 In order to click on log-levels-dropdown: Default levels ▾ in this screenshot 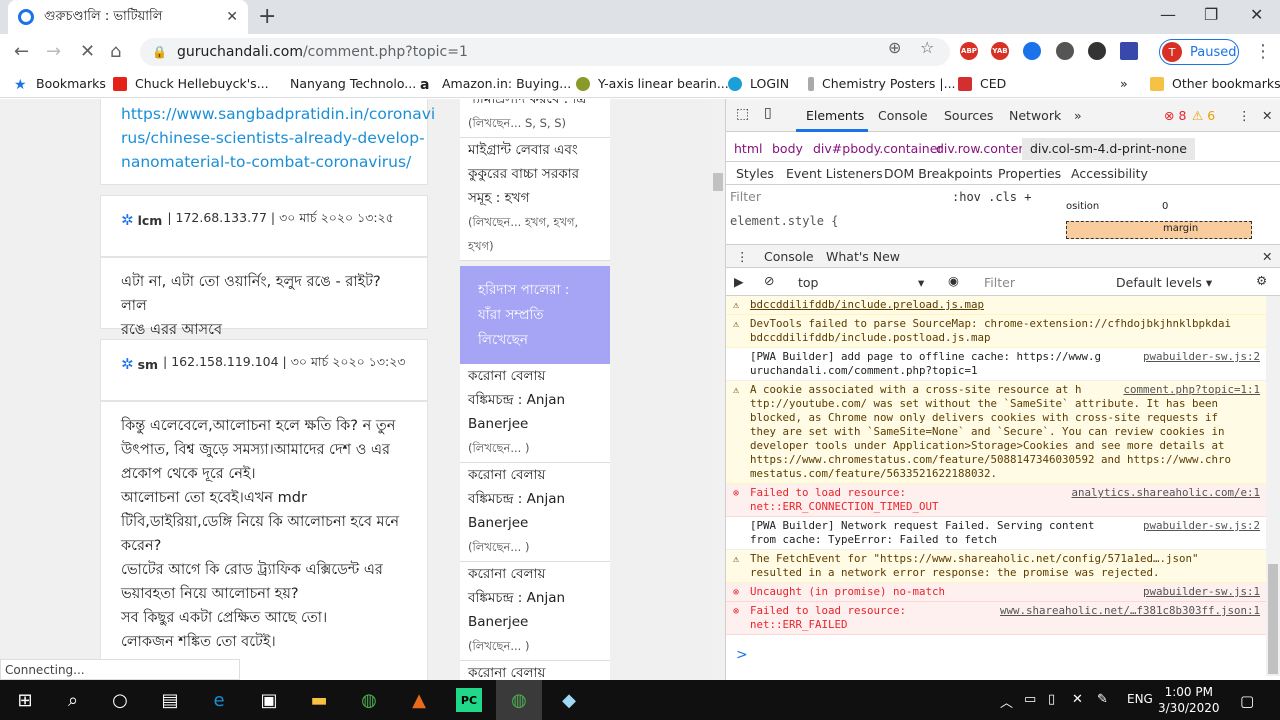, I will do `click(1164, 282)`.